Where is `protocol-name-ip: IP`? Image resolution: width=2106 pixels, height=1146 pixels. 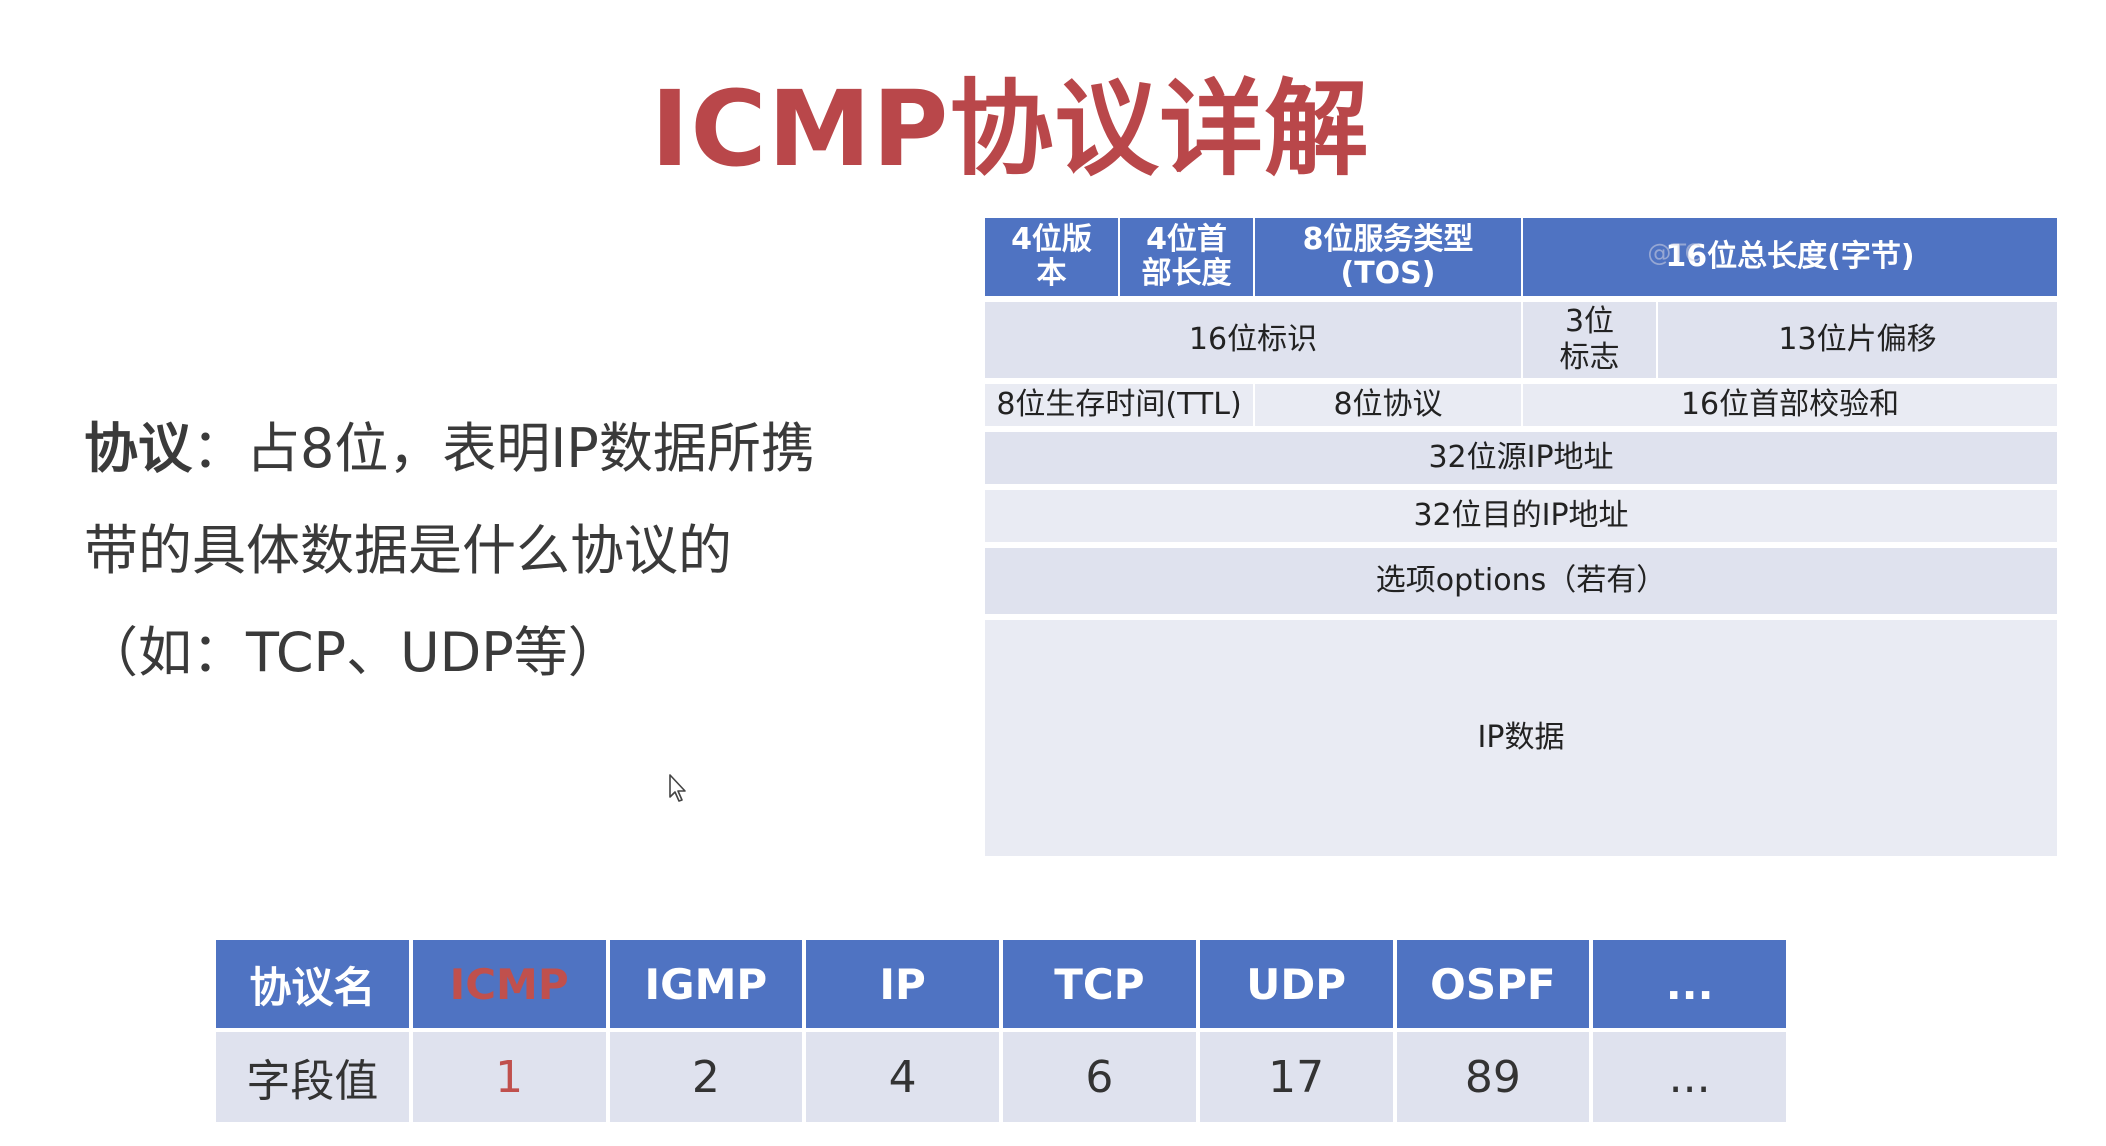 protocol-name-ip: IP is located at coordinates (902, 984).